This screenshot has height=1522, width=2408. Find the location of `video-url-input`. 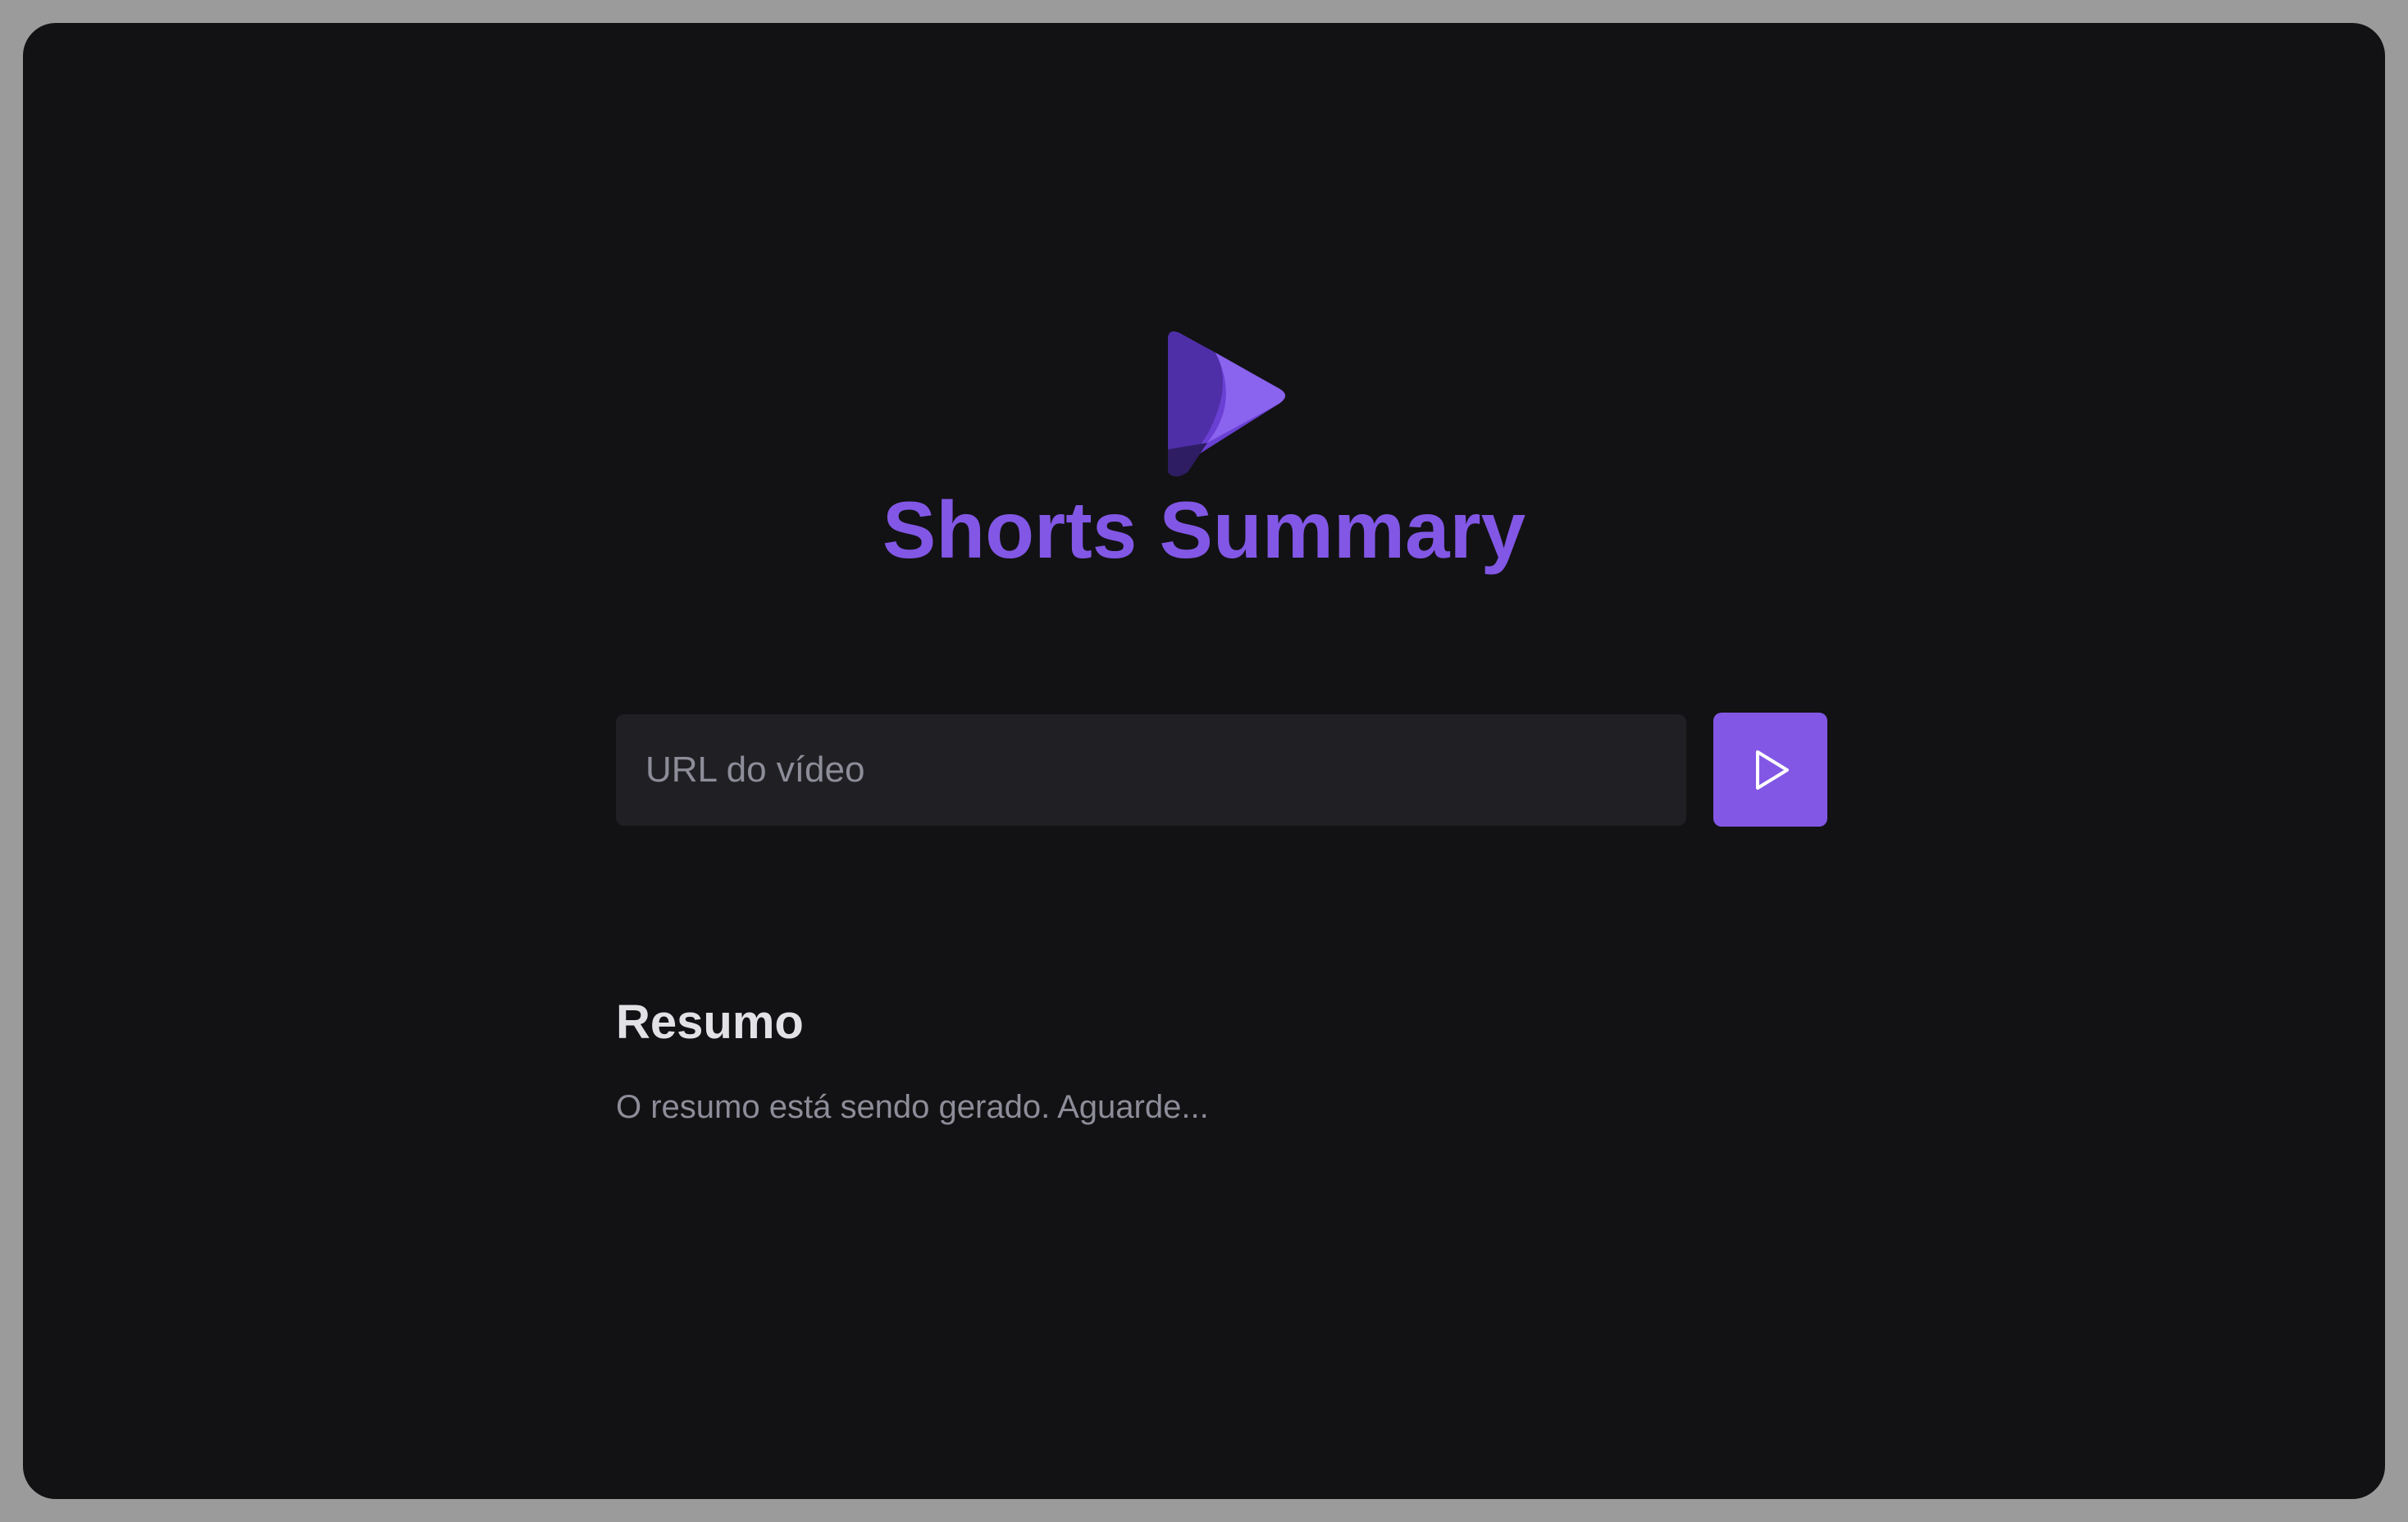

video-url-input is located at coordinates (1151, 770).